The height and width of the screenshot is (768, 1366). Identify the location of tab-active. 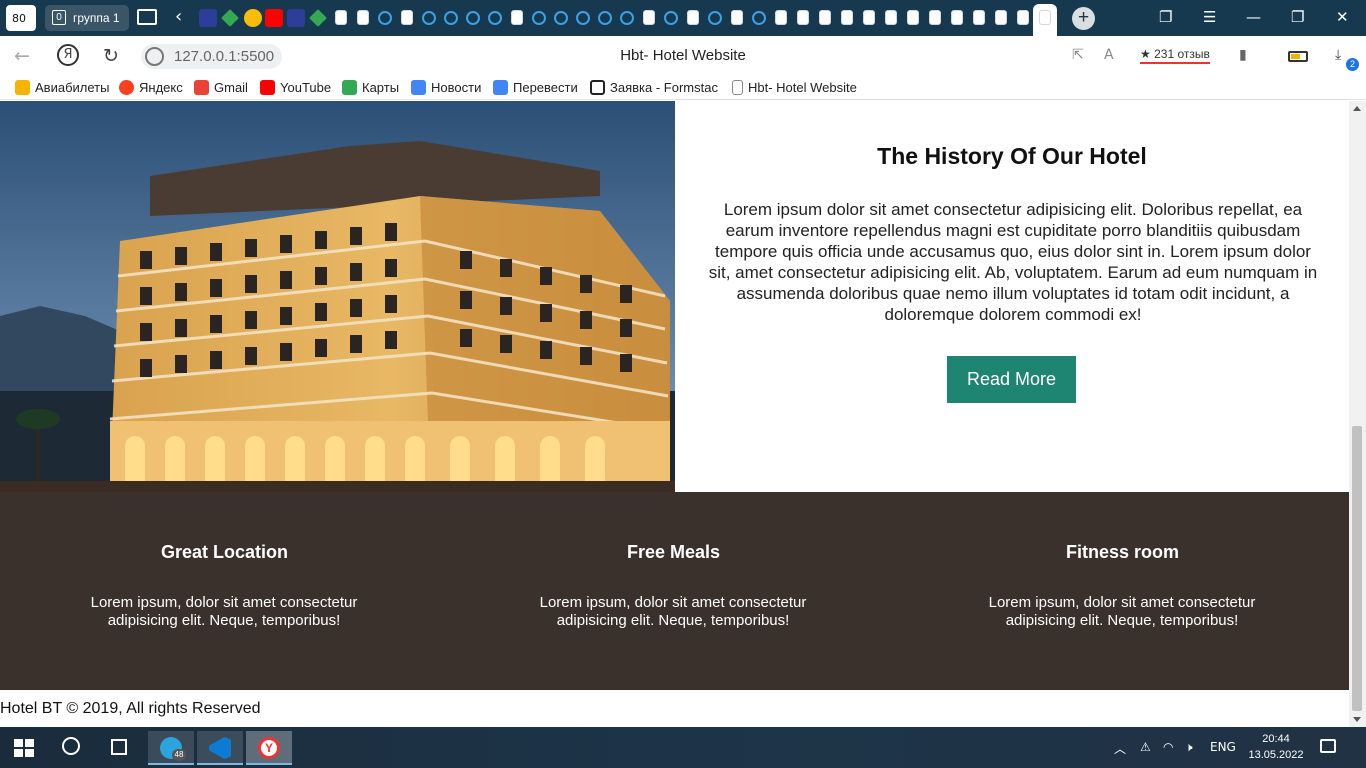
(1045, 20).